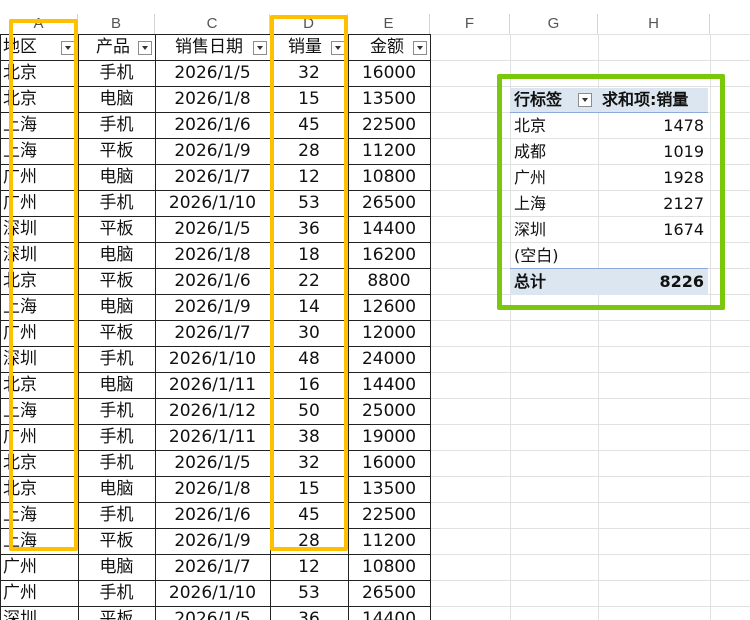  What do you see at coordinates (554, 24) in the screenshot?
I see `column-header-g: G` at bounding box center [554, 24].